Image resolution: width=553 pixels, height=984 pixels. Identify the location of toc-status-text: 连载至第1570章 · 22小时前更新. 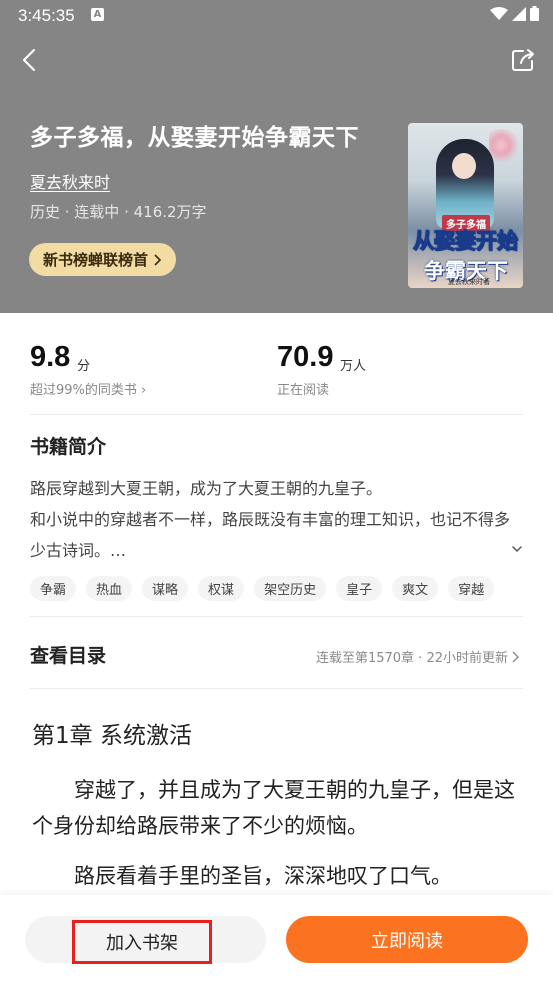
(411, 658).